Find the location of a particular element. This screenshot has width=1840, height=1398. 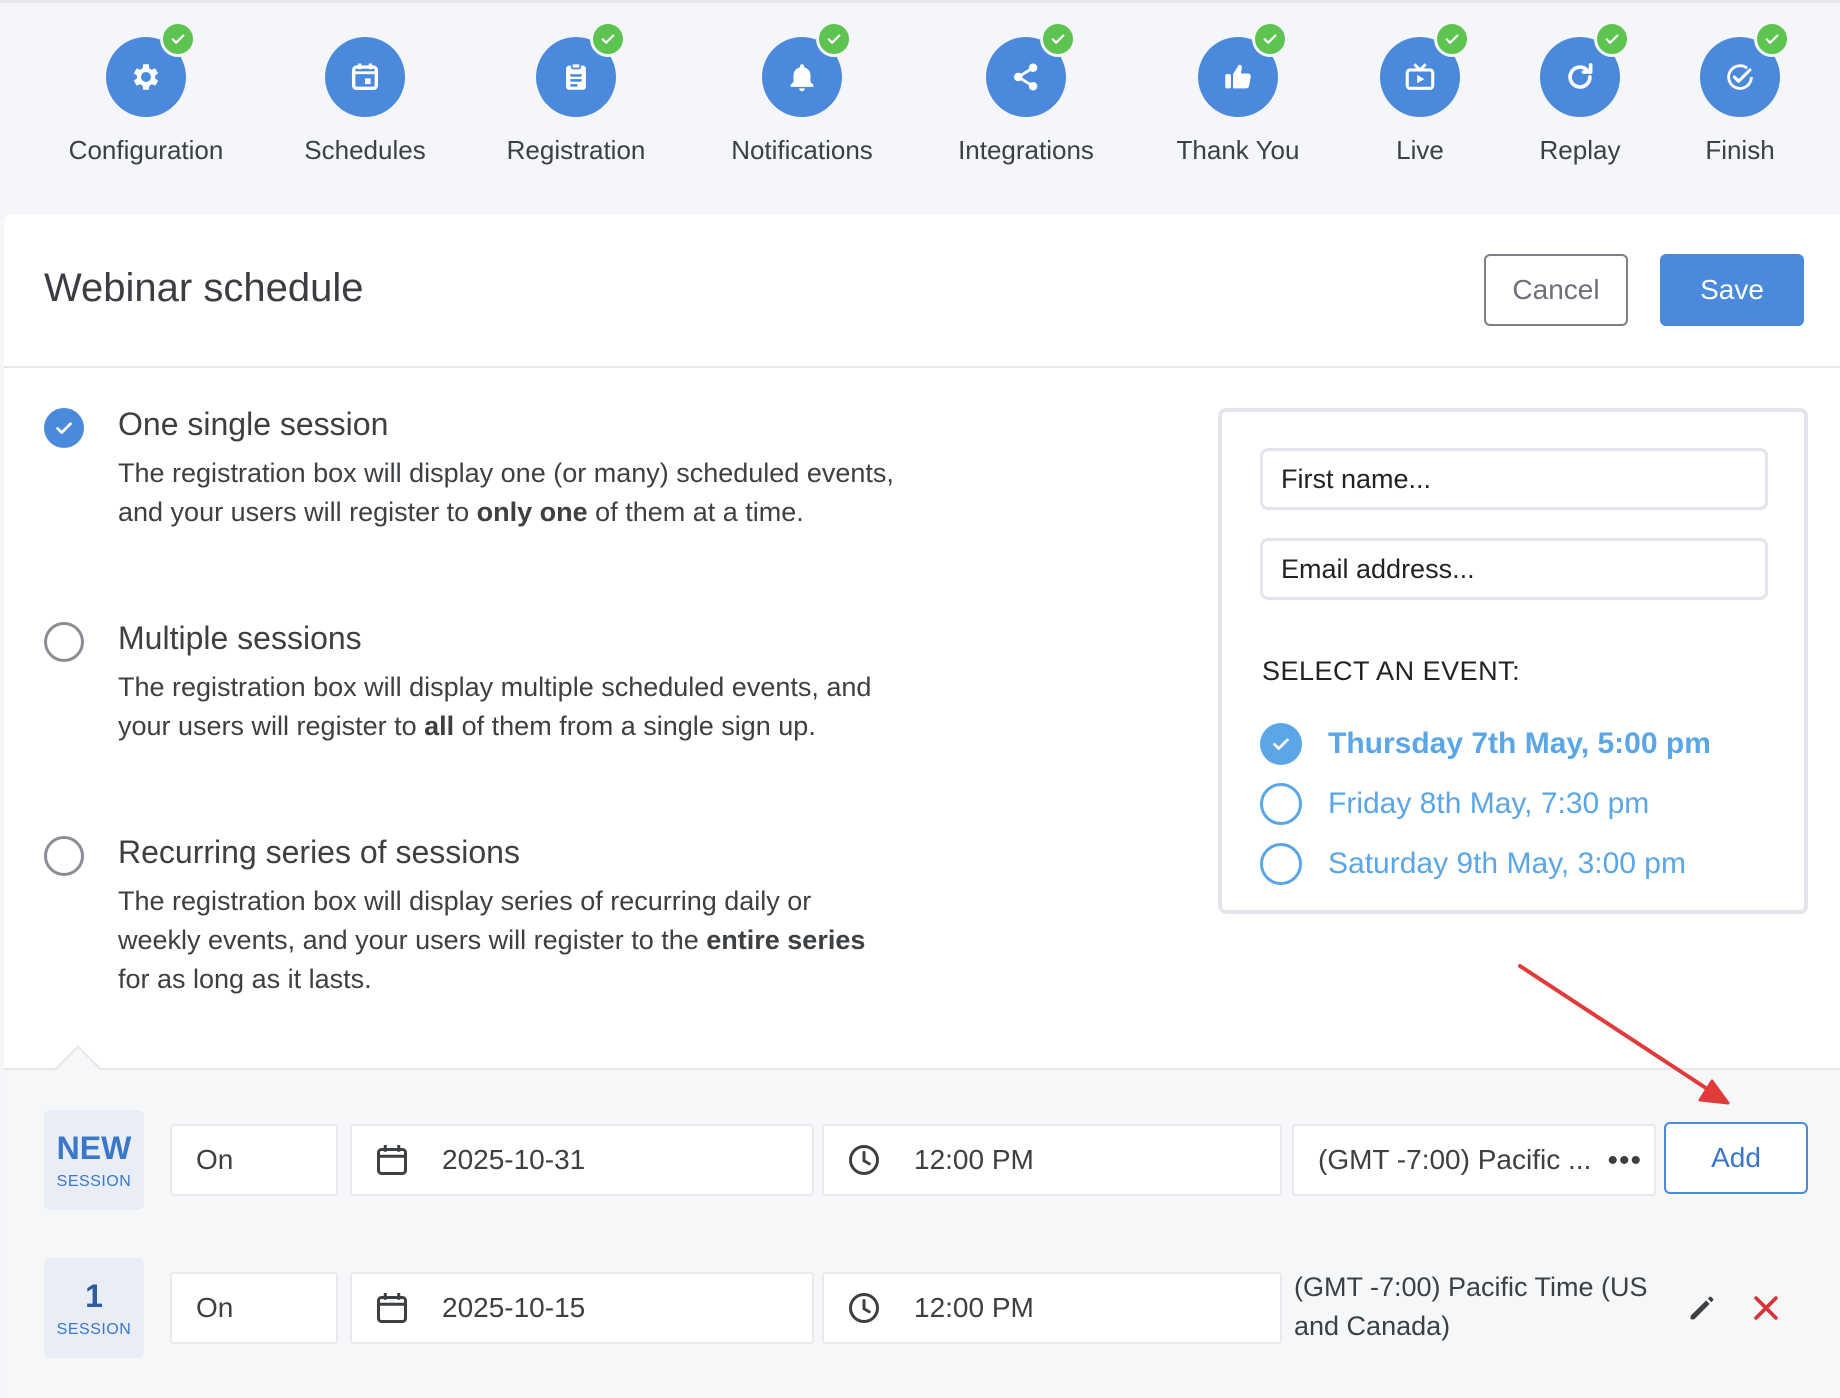

step-configuration: Configuration is located at coordinates (146, 93).